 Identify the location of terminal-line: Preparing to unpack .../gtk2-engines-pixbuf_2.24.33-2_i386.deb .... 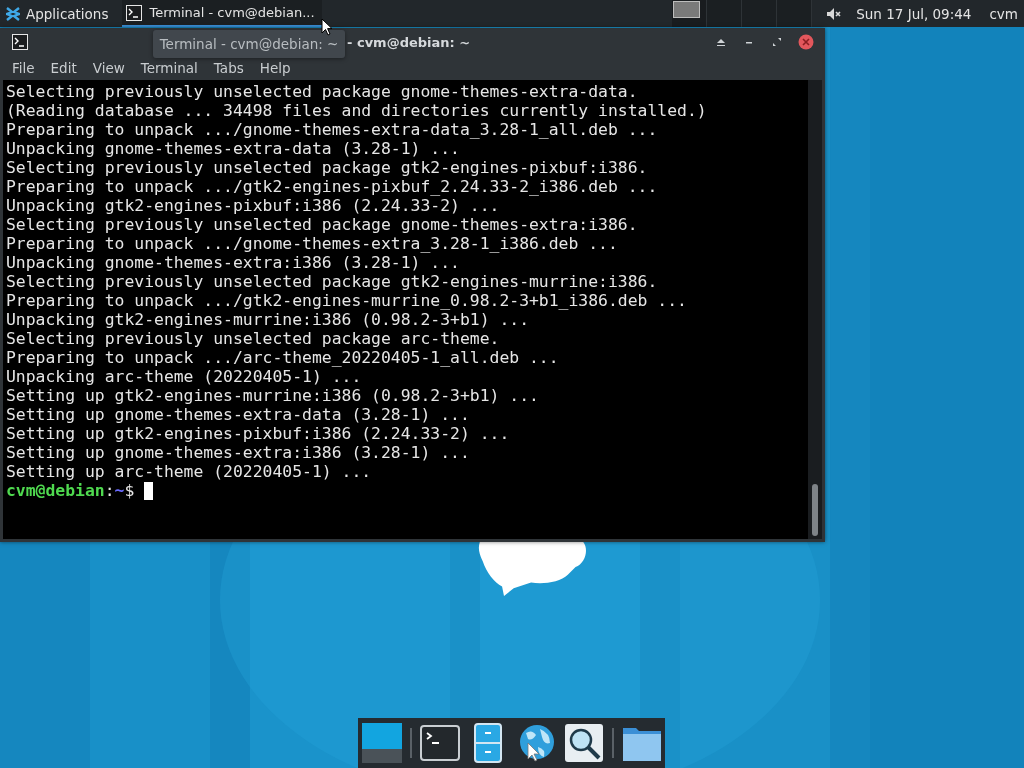
(332, 186).